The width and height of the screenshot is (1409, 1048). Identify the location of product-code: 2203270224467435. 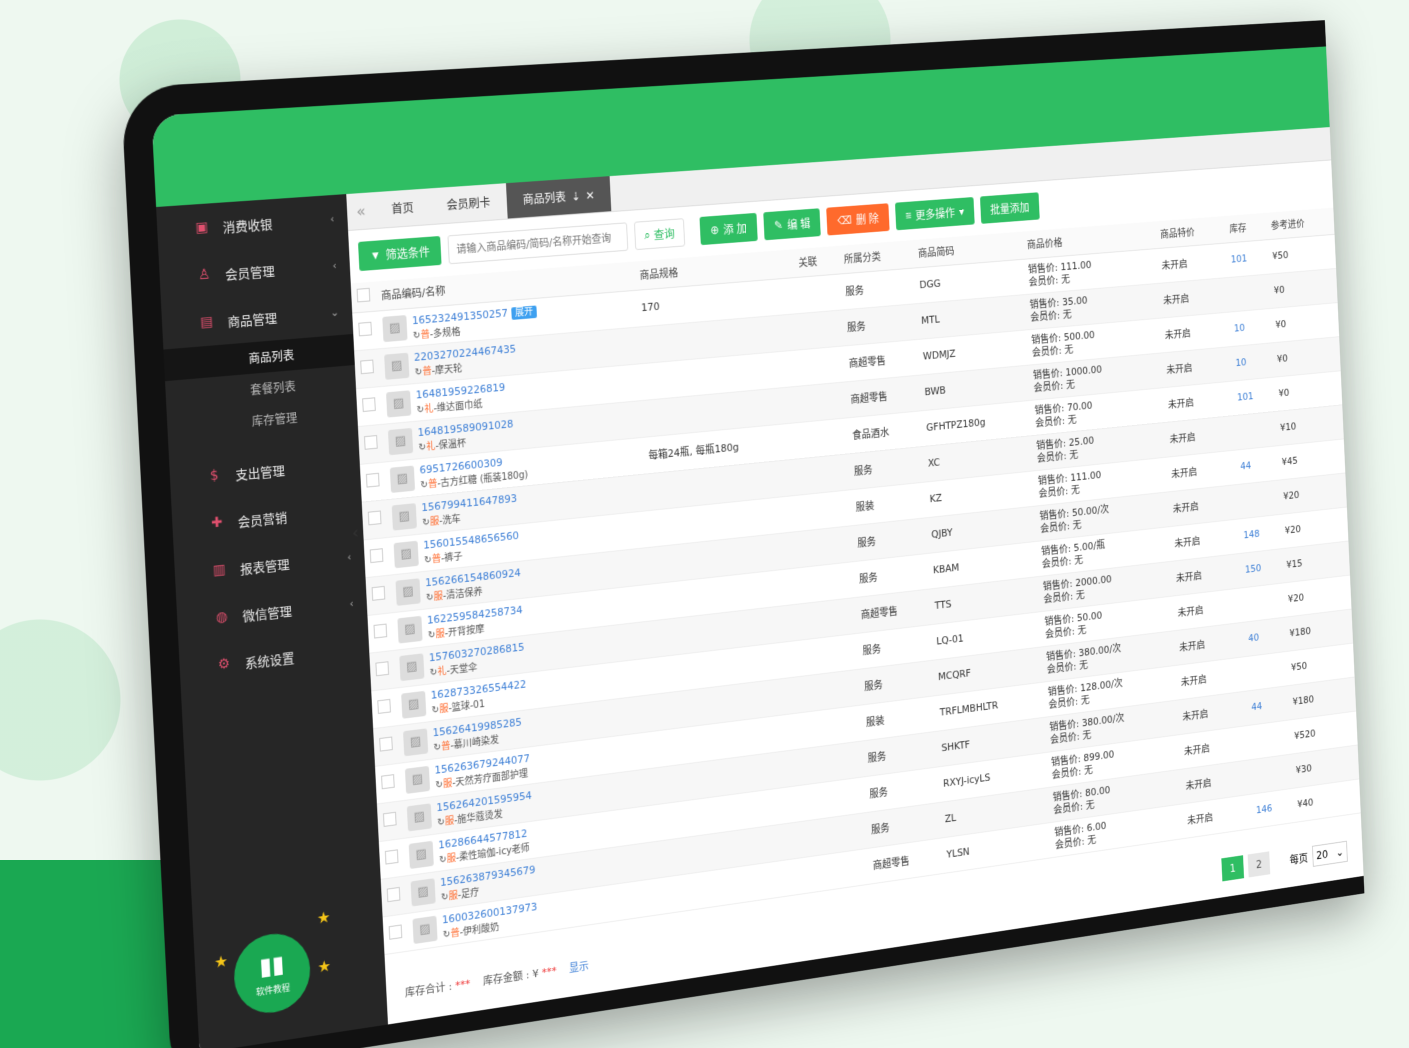
(465, 352).